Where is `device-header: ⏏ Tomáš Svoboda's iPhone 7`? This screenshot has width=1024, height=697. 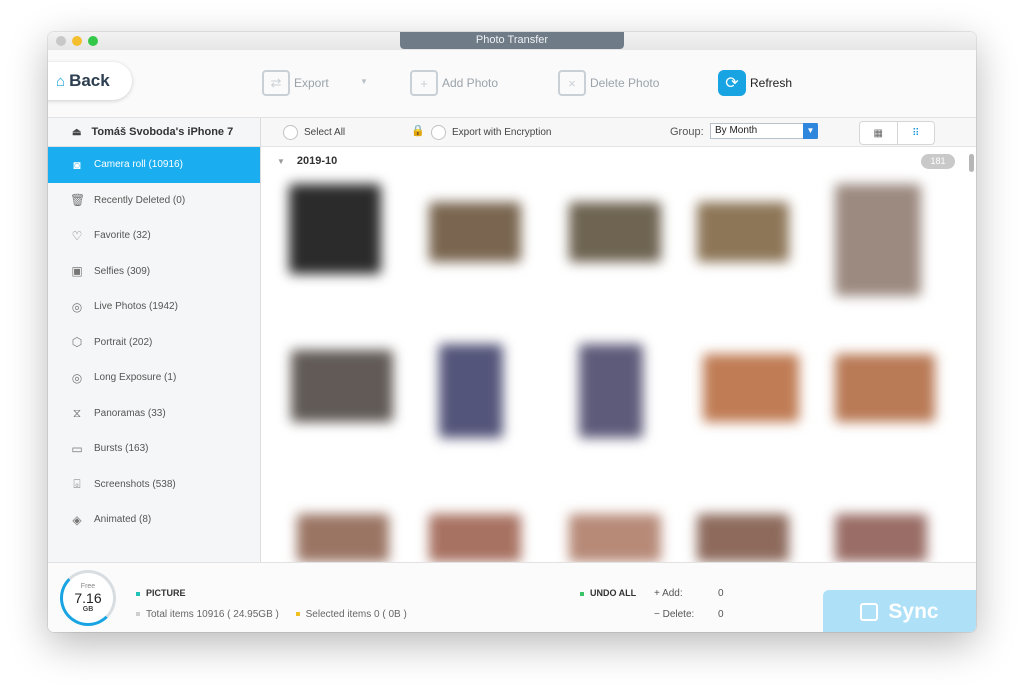 device-header: ⏏ Tomáš Svoboda's iPhone 7 is located at coordinates (154, 132).